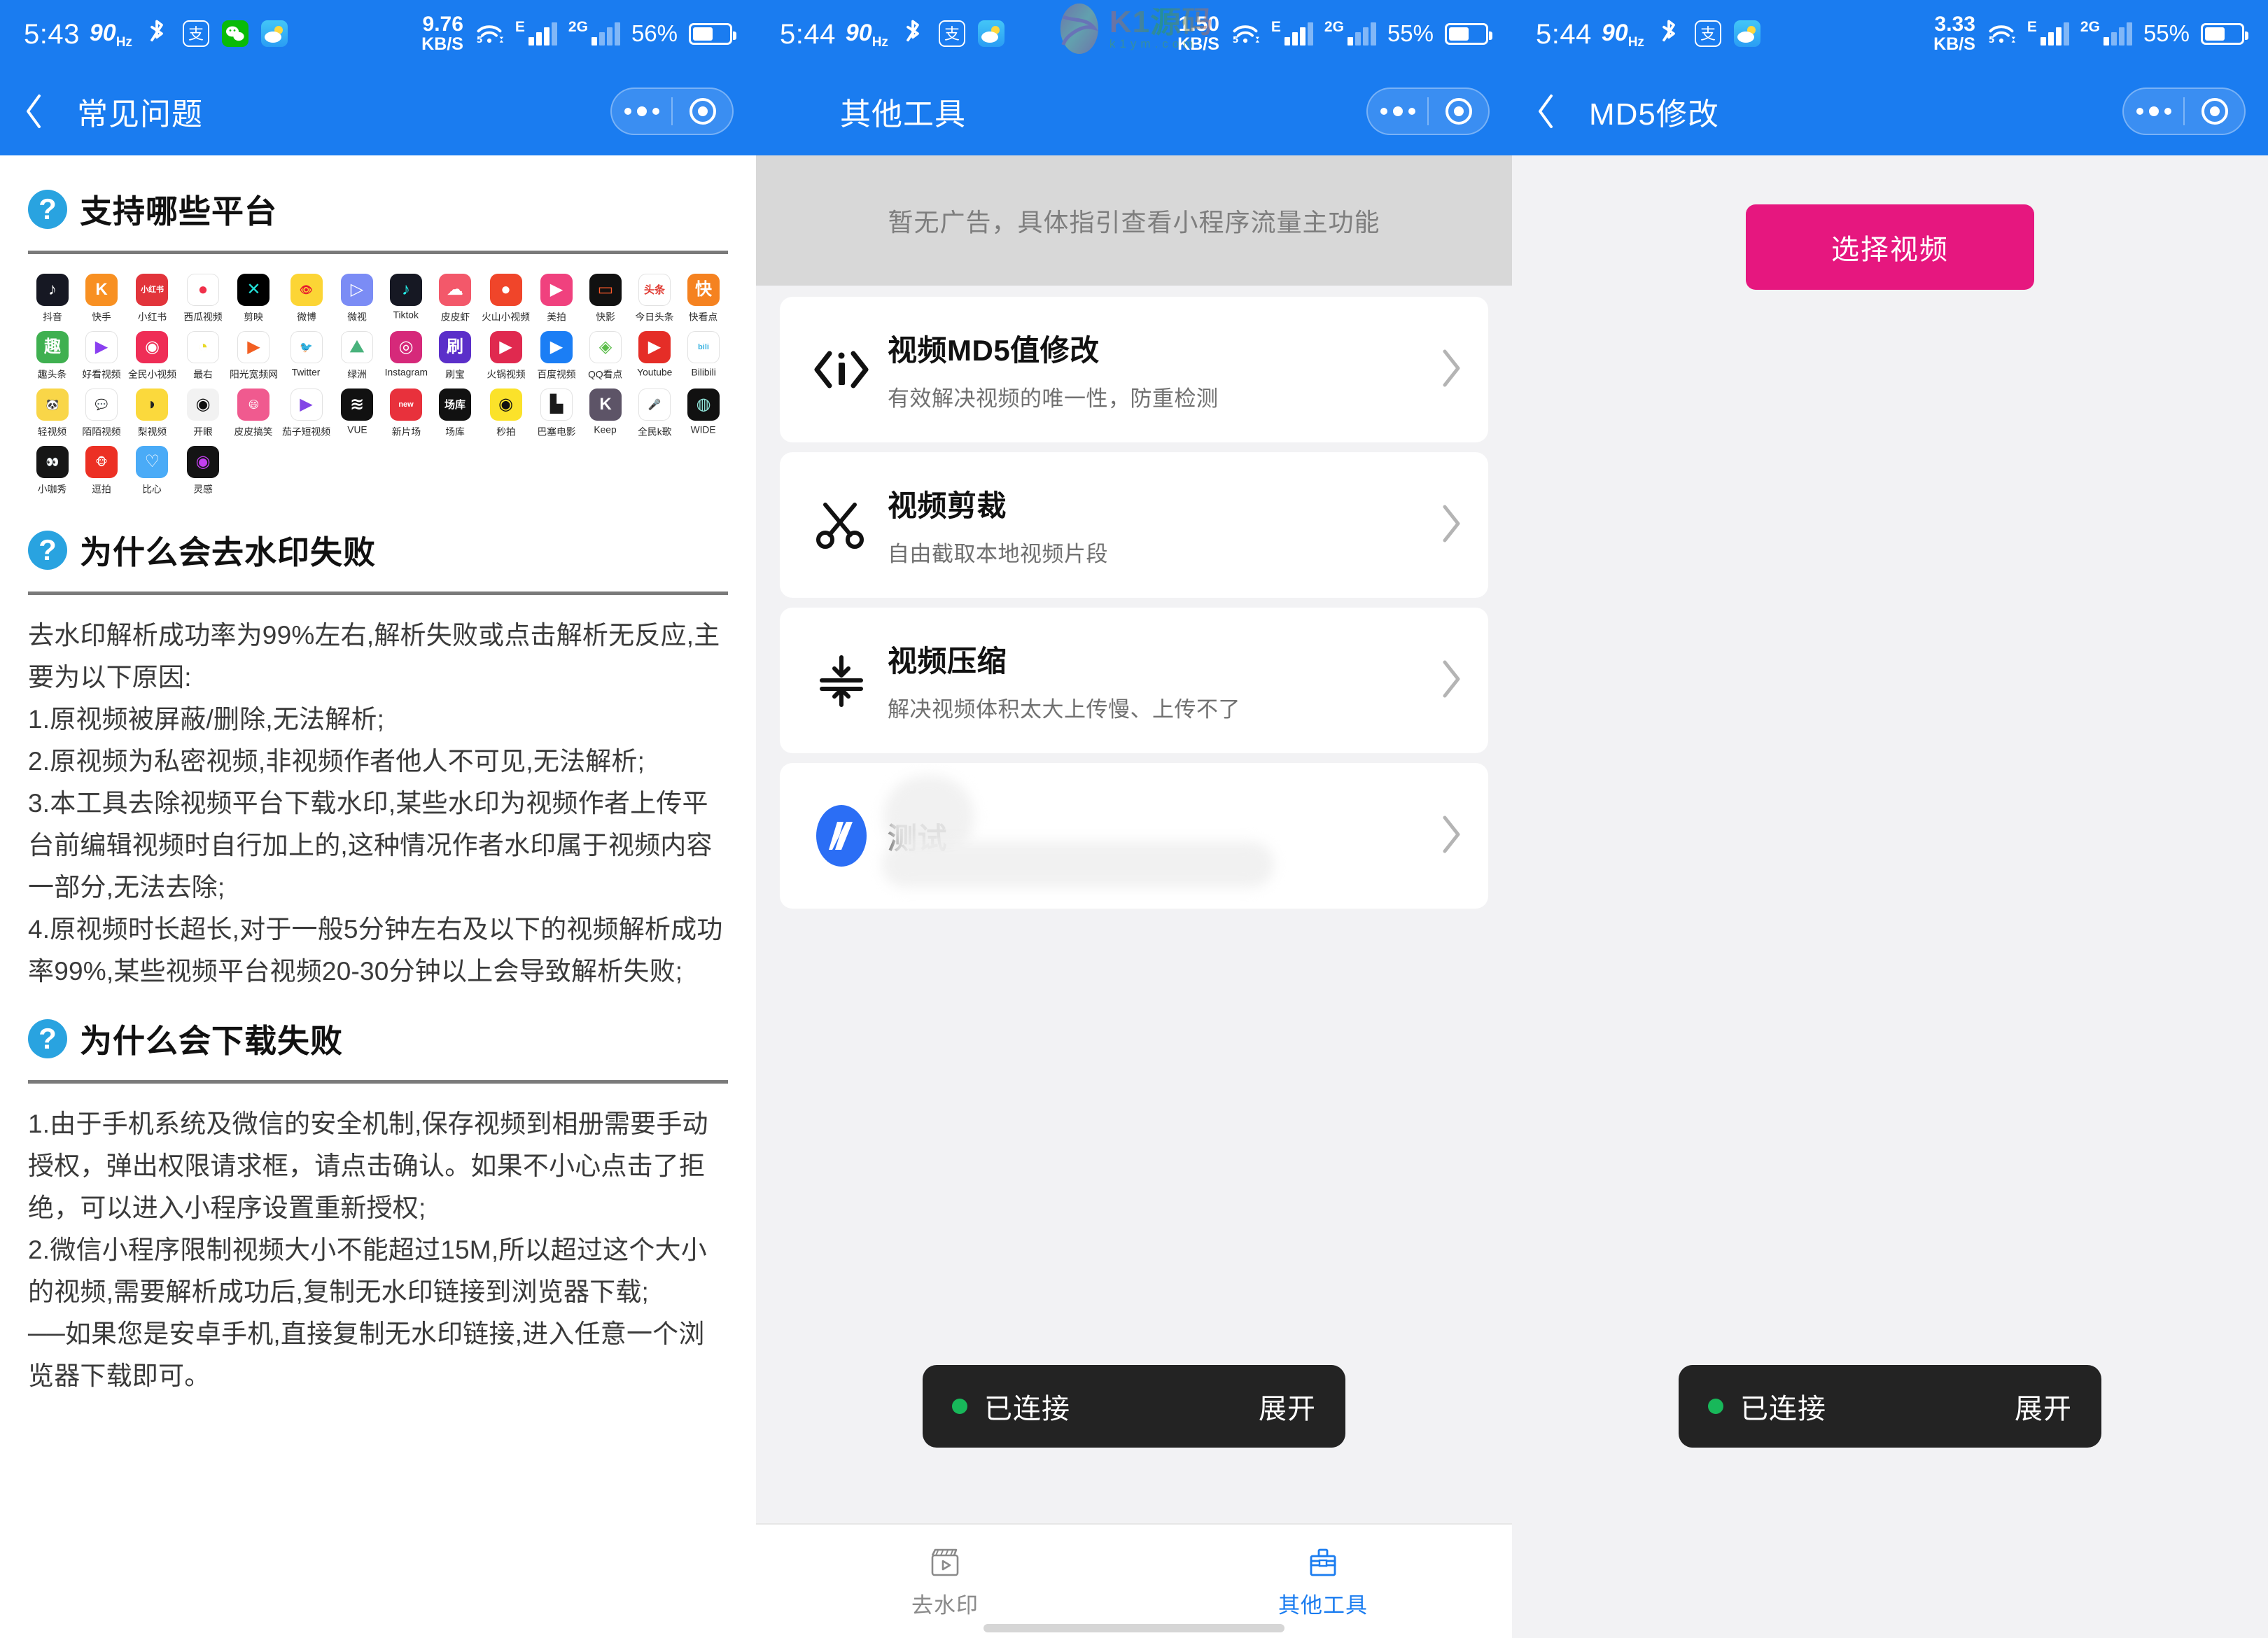 The width and height of the screenshot is (2268, 1638). Describe the element at coordinates (52, 290) in the screenshot. I see `douyin-icon: ♪` at that location.